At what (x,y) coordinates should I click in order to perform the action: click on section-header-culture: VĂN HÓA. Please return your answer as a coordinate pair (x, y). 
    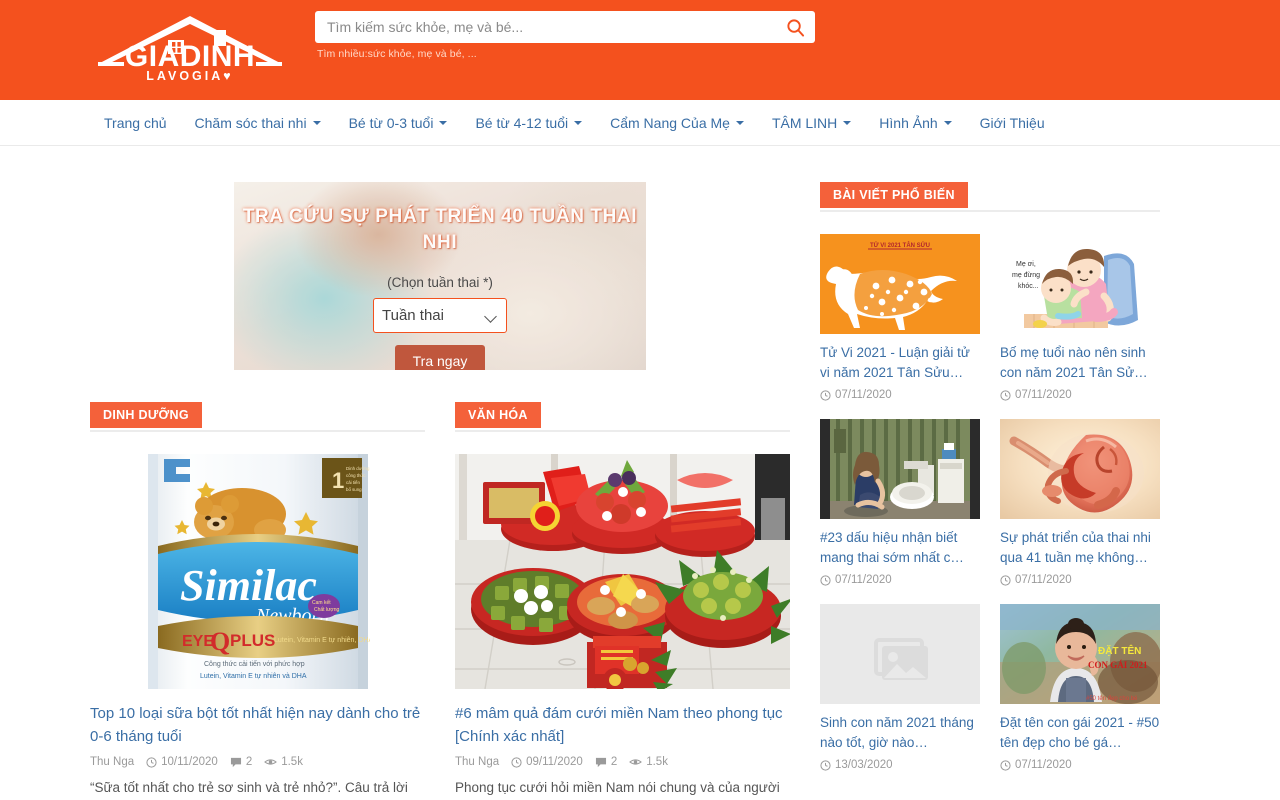
    Looking at the image, I should click on (622, 417).